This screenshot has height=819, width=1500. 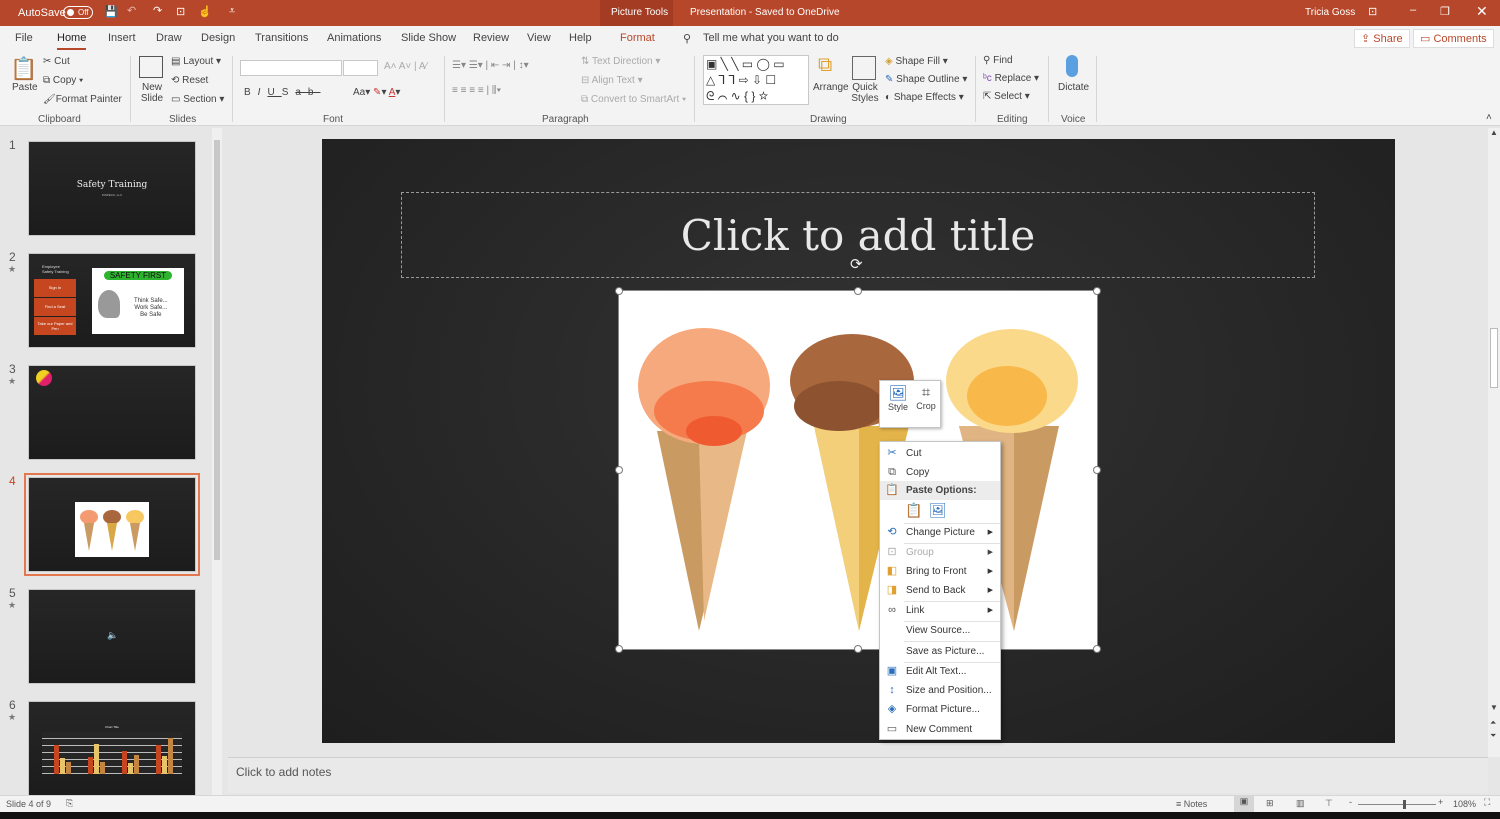 What do you see at coordinates (307, 92) in the screenshot?
I see `strikethrough-button: ab` at bounding box center [307, 92].